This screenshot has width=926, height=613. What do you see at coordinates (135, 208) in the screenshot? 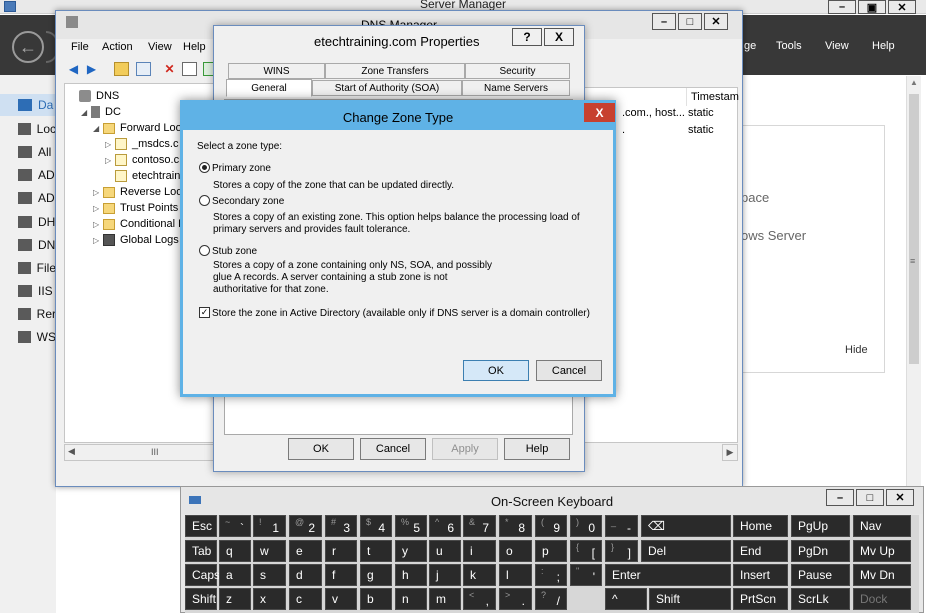
I see `tree-node: ▷ Trust Points` at bounding box center [135, 208].